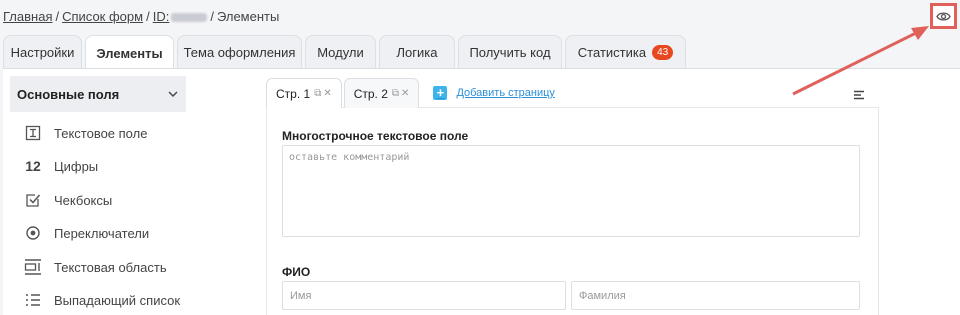 This screenshot has width=960, height=315. Describe the element at coordinates (189, 18) in the screenshot. I see `blurred-id` at that location.